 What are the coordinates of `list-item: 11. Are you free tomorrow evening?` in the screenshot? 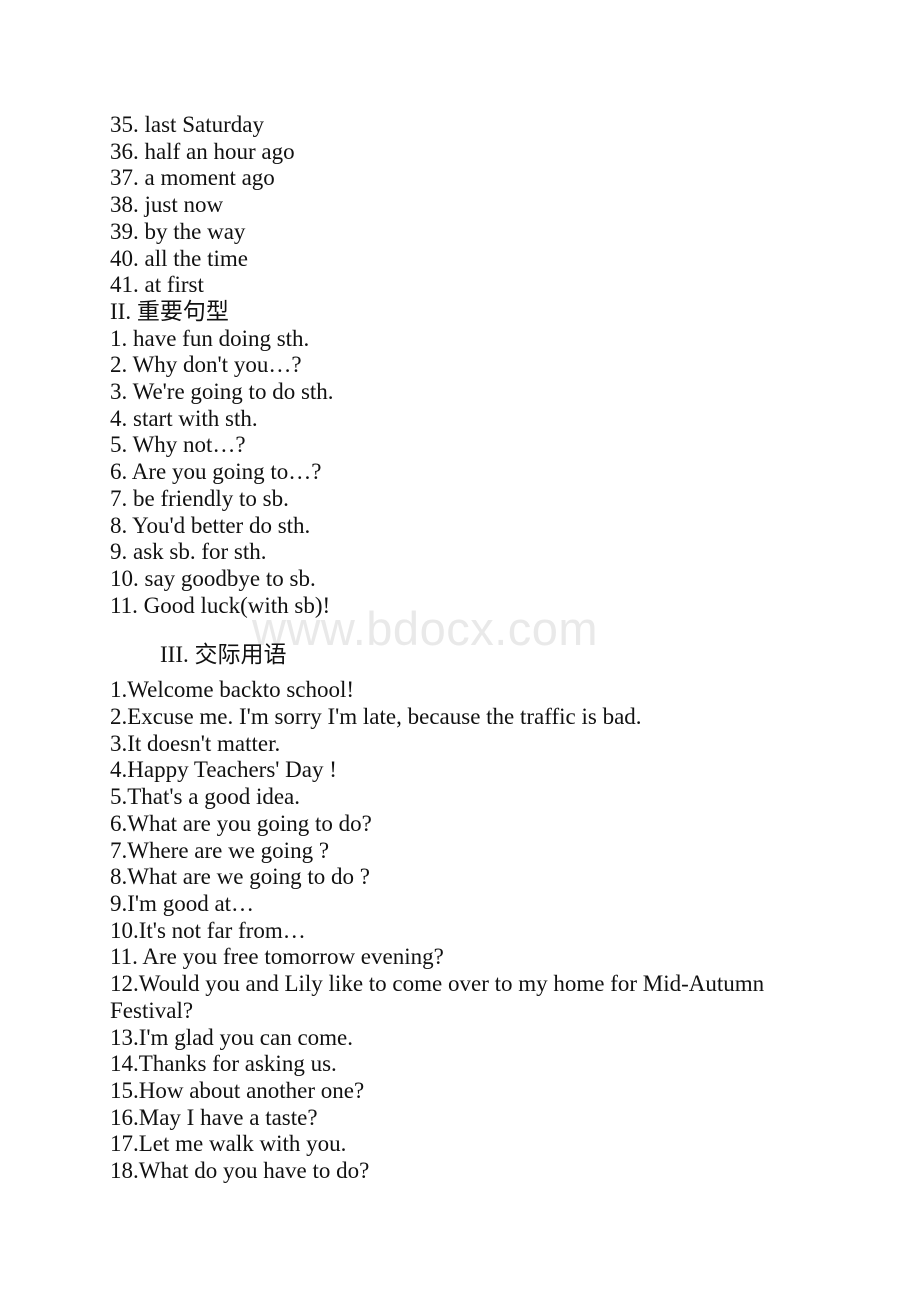 It's located at (277, 957).